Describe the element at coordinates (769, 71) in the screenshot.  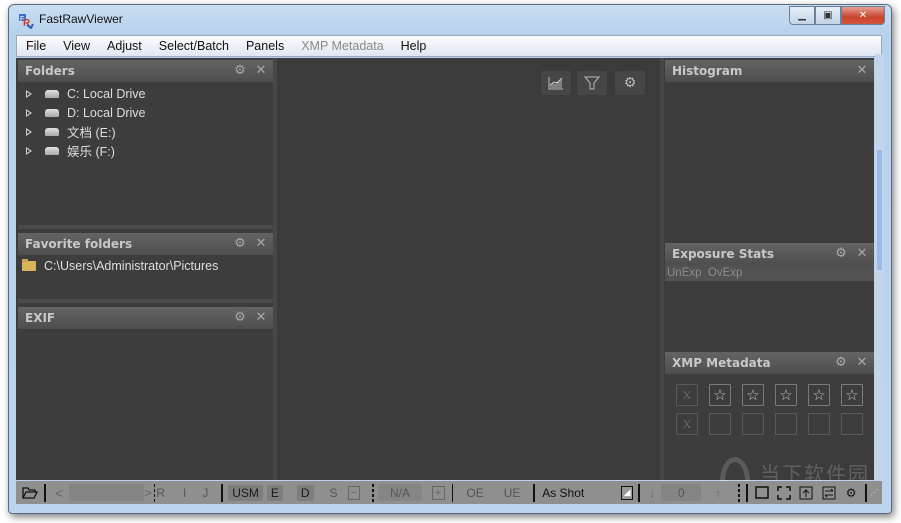
I see `histogram-panel-header: Histogram ✕` at that location.